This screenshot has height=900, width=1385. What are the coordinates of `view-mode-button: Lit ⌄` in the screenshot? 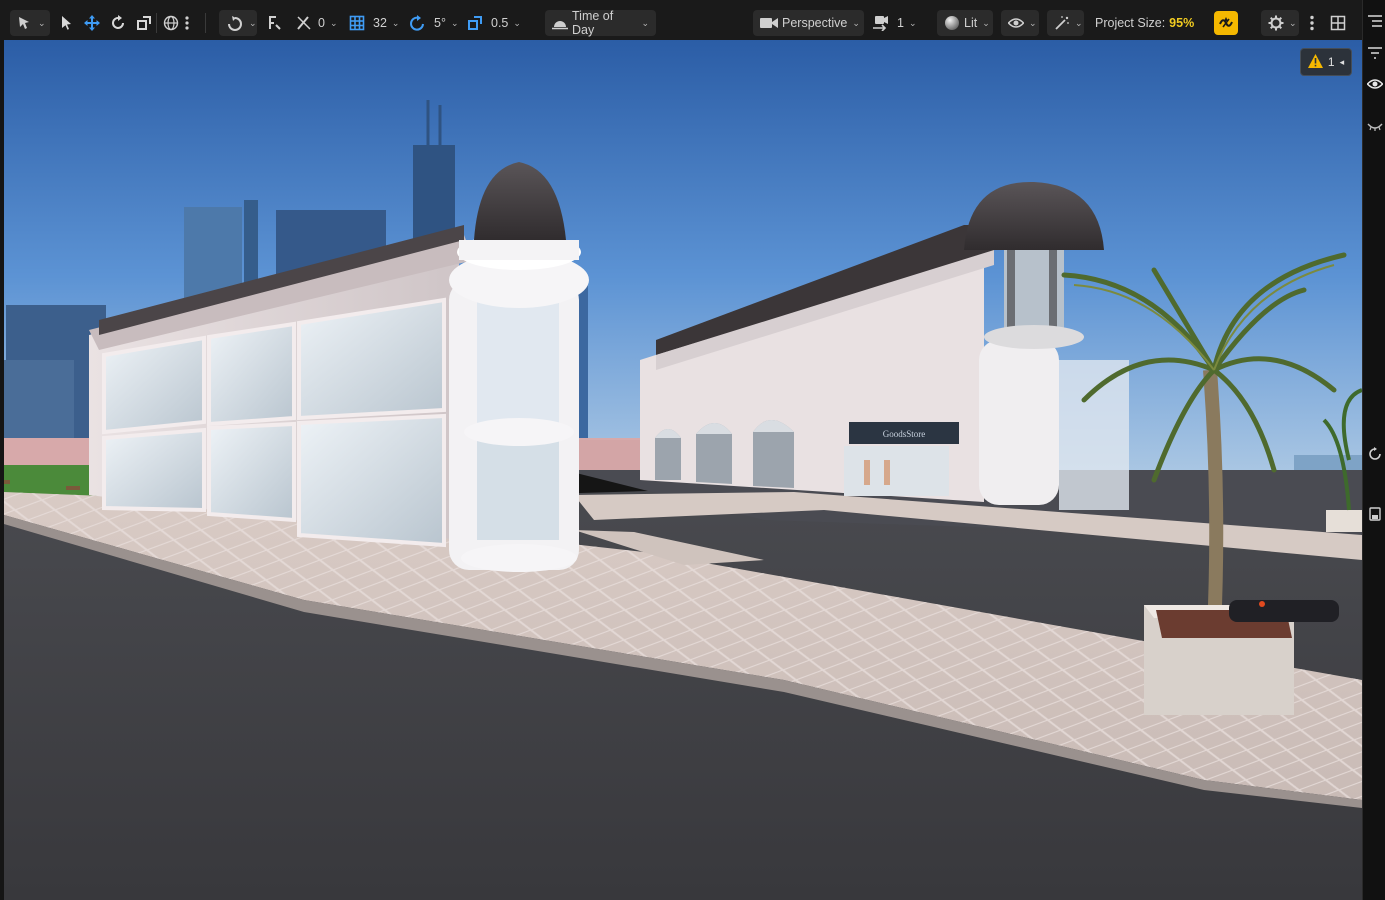 It's located at (965, 23).